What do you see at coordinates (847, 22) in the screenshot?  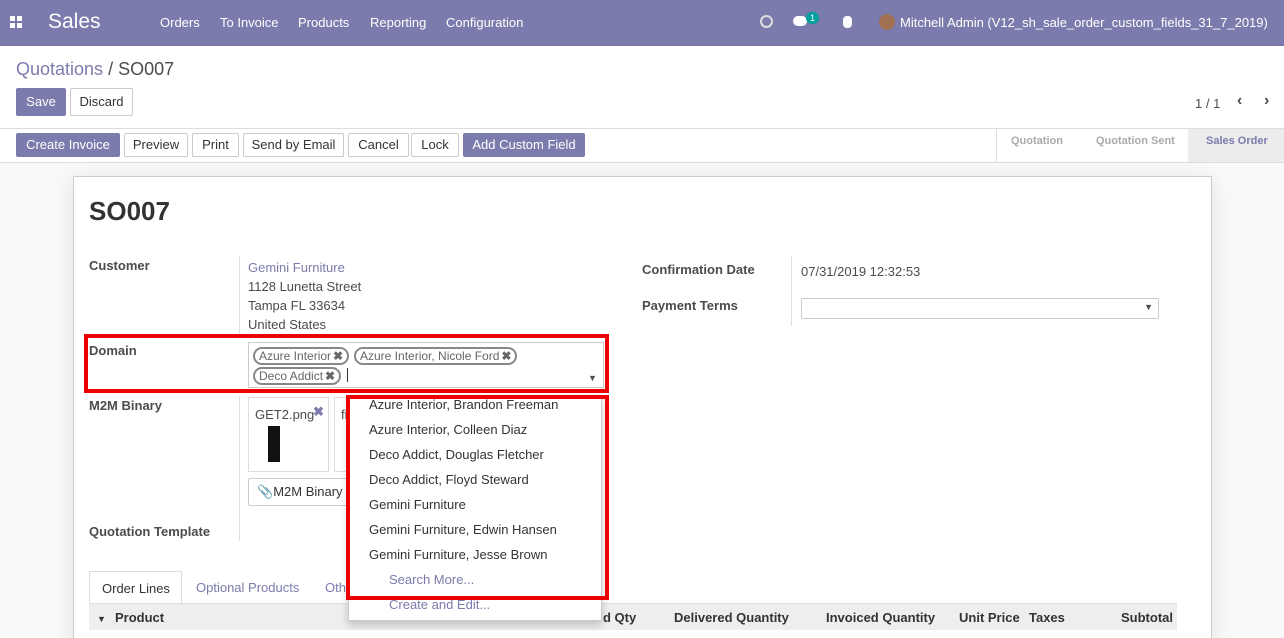 I see `debug-bug-icon` at bounding box center [847, 22].